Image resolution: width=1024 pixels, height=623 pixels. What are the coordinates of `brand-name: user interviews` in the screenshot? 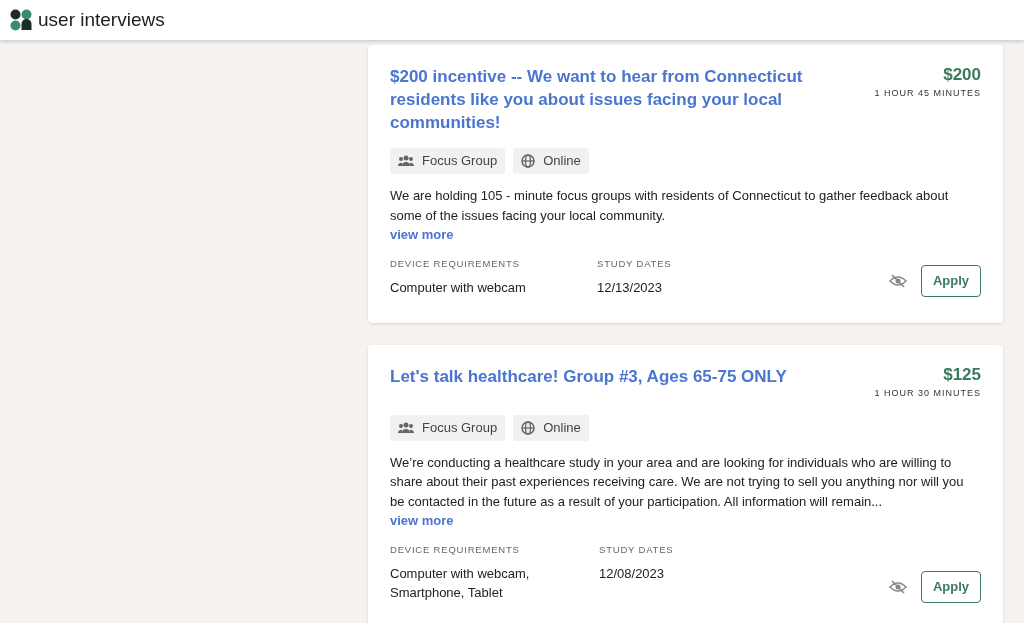 It's located at (101, 20).